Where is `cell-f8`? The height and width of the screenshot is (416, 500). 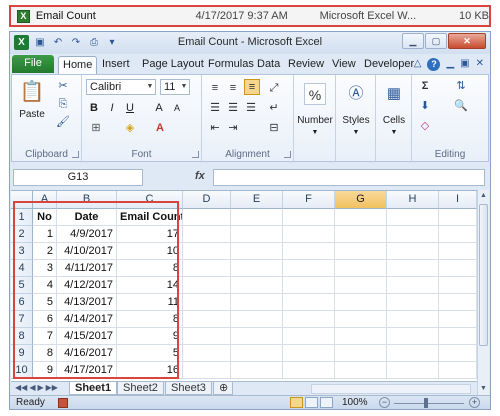
cell-f8 is located at coordinates (309, 336).